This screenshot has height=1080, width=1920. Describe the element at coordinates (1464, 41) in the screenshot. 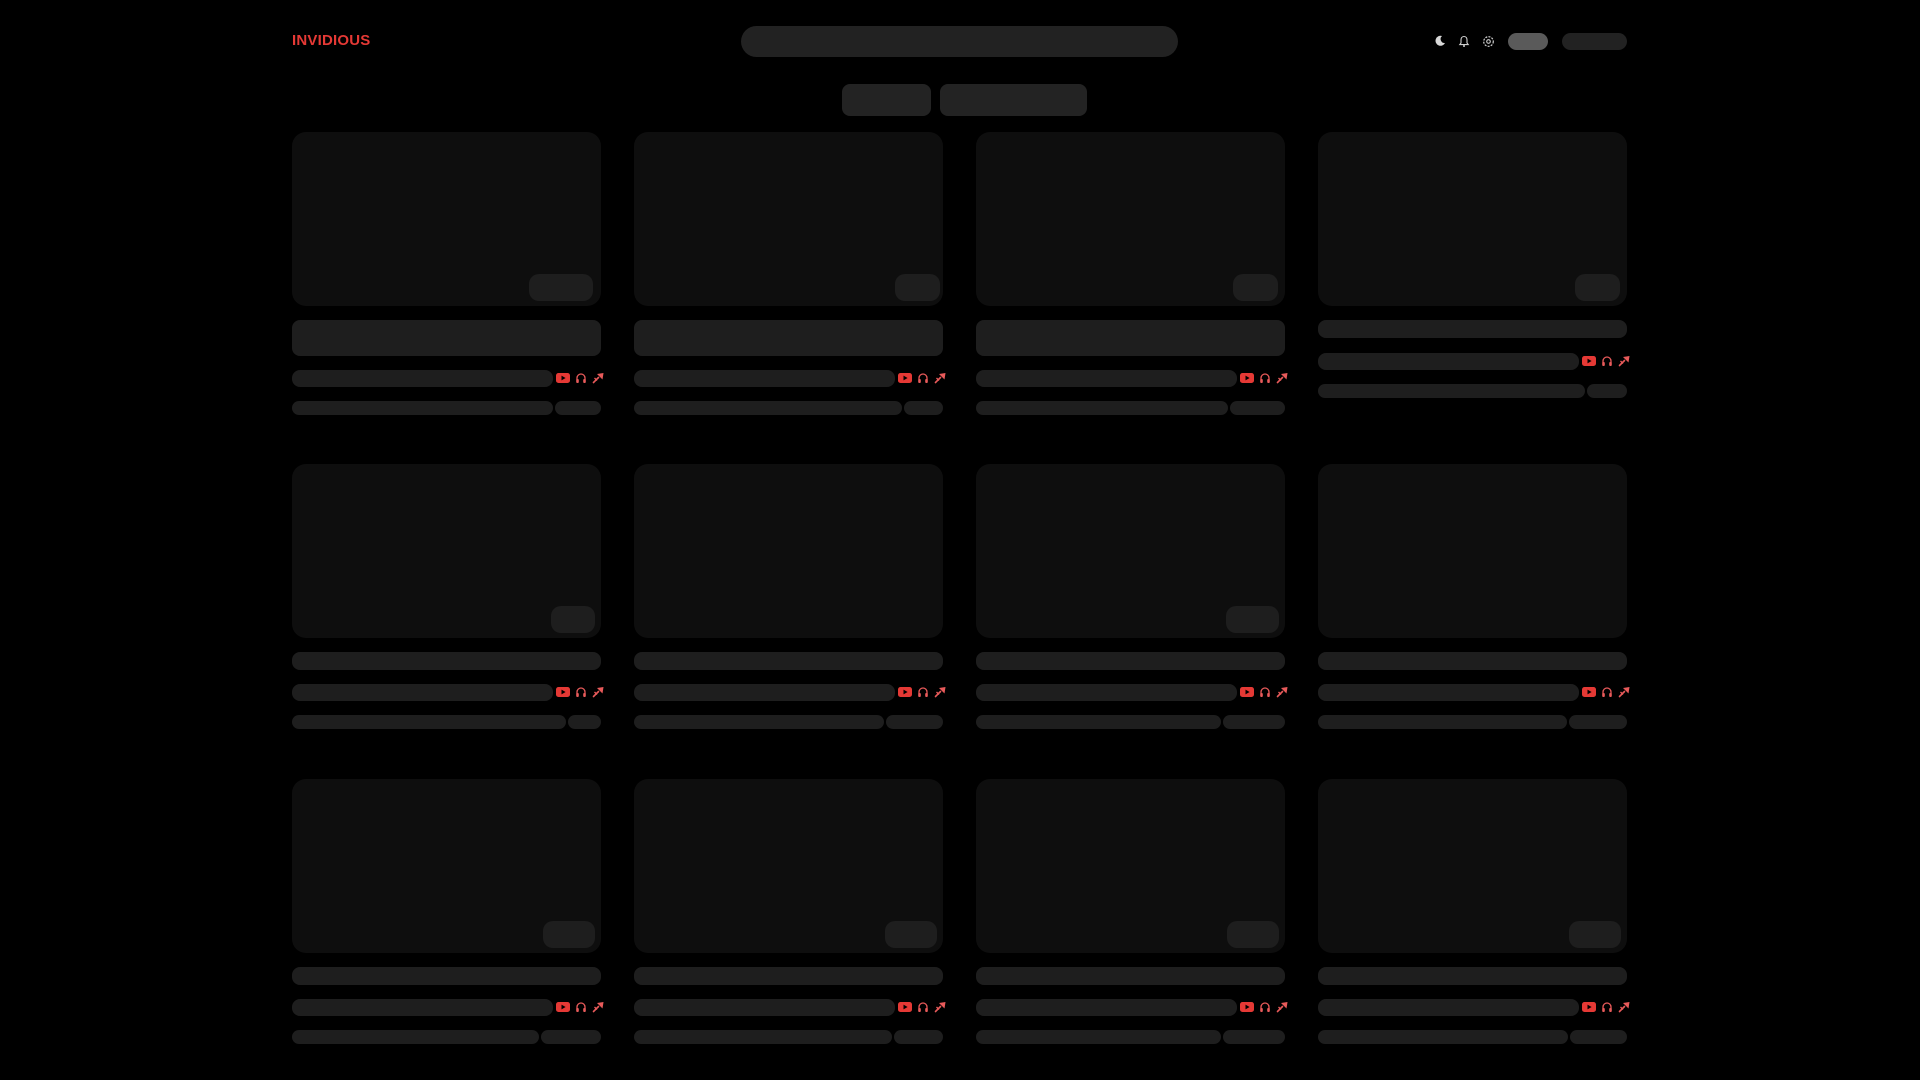

I see `bell-icon` at that location.